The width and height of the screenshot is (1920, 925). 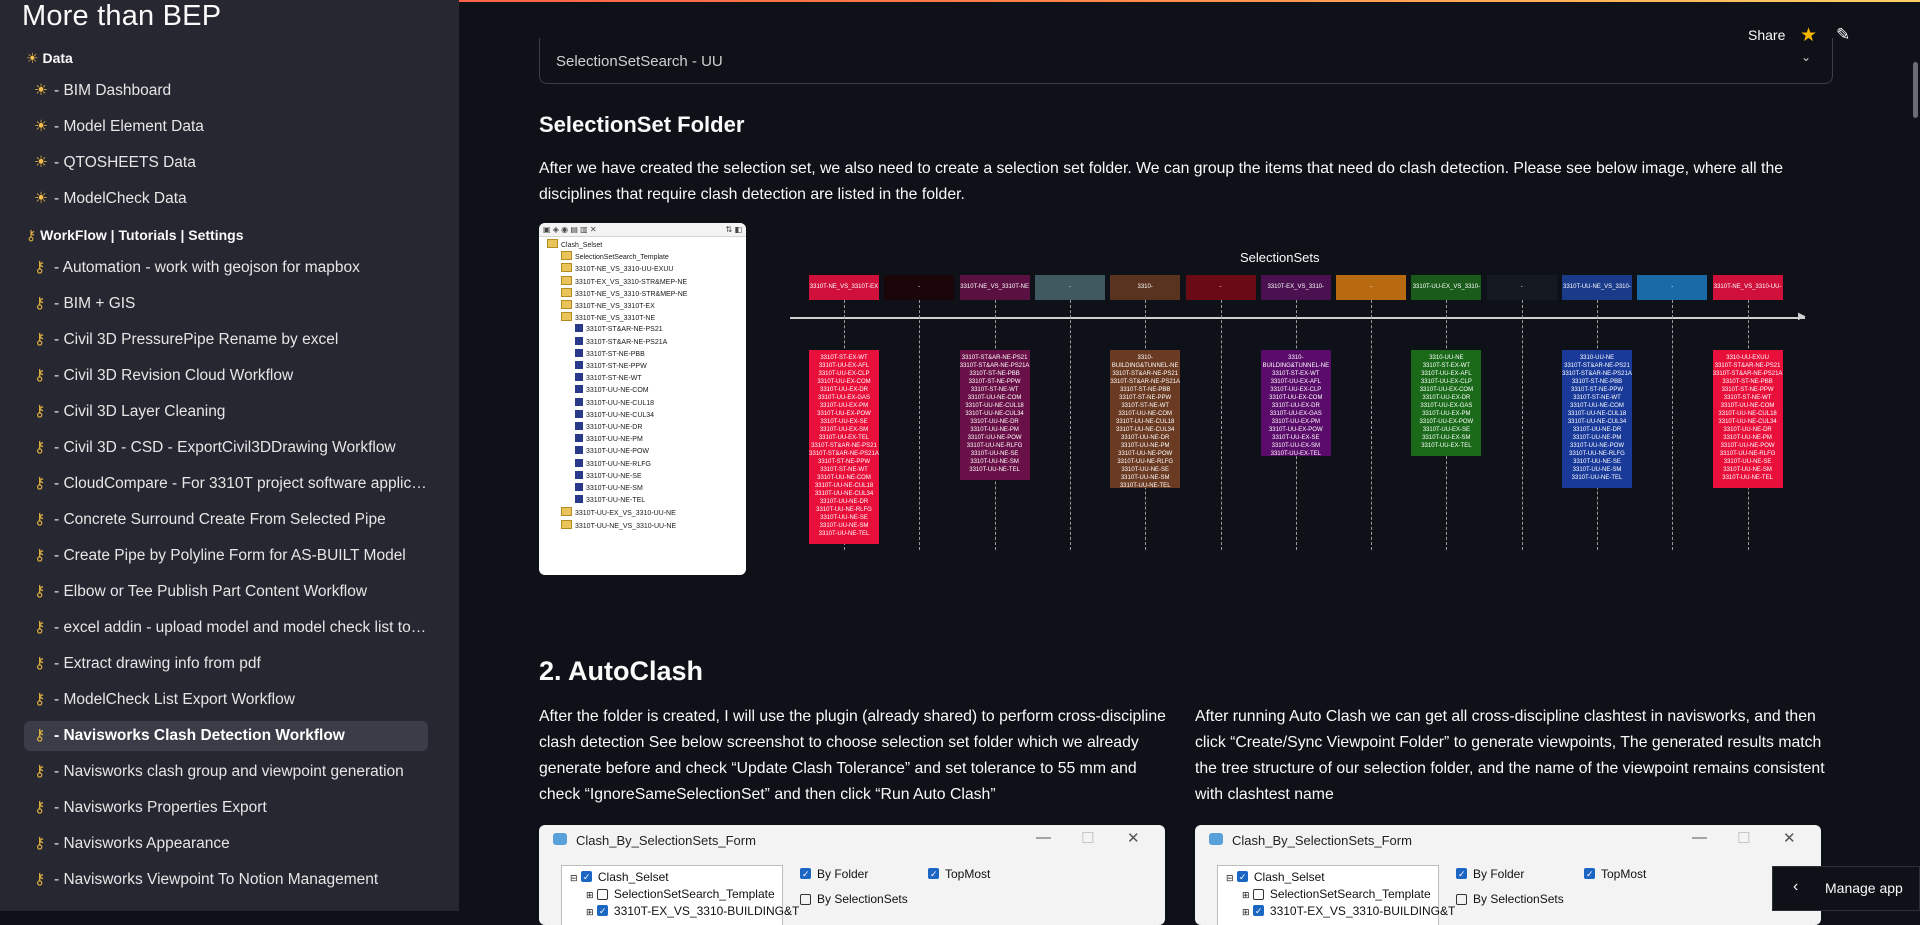 What do you see at coordinates (1802, 316) in the screenshot?
I see `axis-arrow-icon: ▶` at bounding box center [1802, 316].